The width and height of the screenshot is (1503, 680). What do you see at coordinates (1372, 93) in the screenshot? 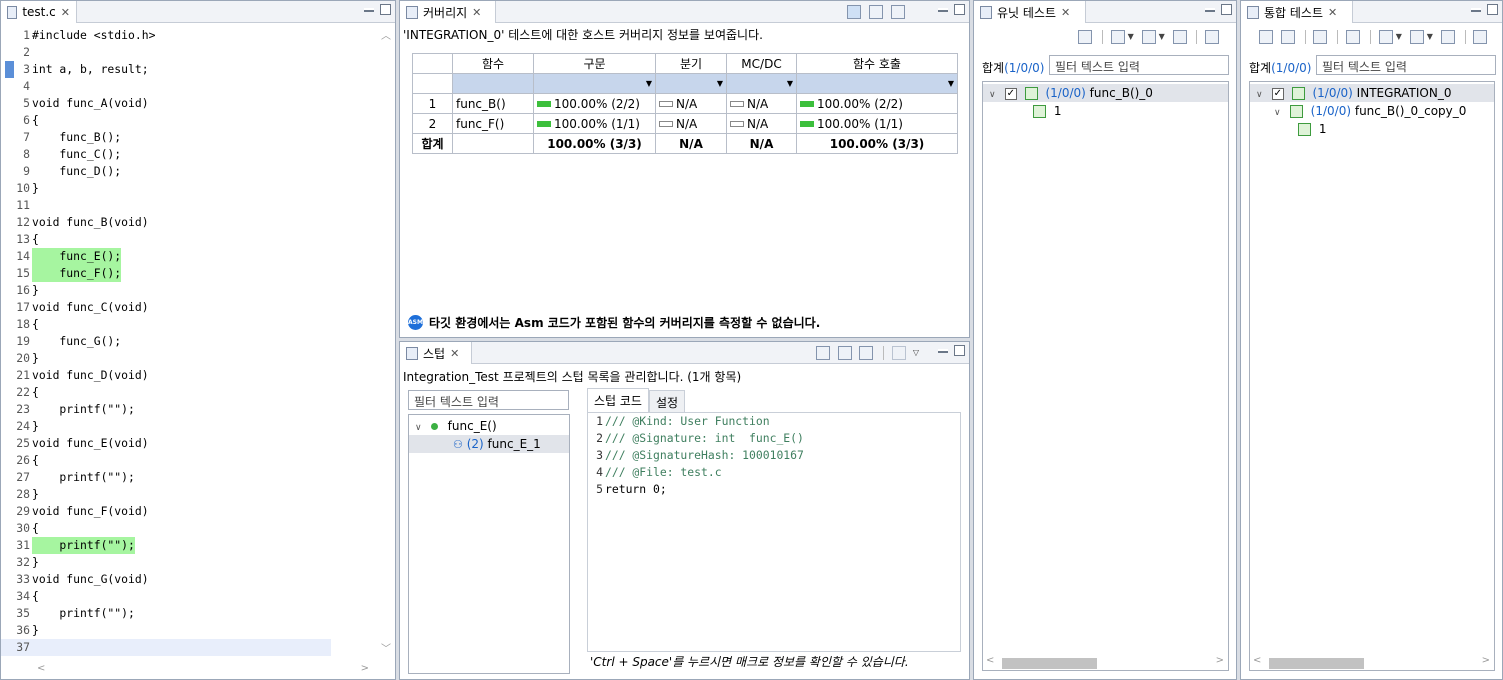
I see `tree-item-integration-0: ∨ ✓ (1/0/0) INTEGRATION_0` at bounding box center [1372, 93].